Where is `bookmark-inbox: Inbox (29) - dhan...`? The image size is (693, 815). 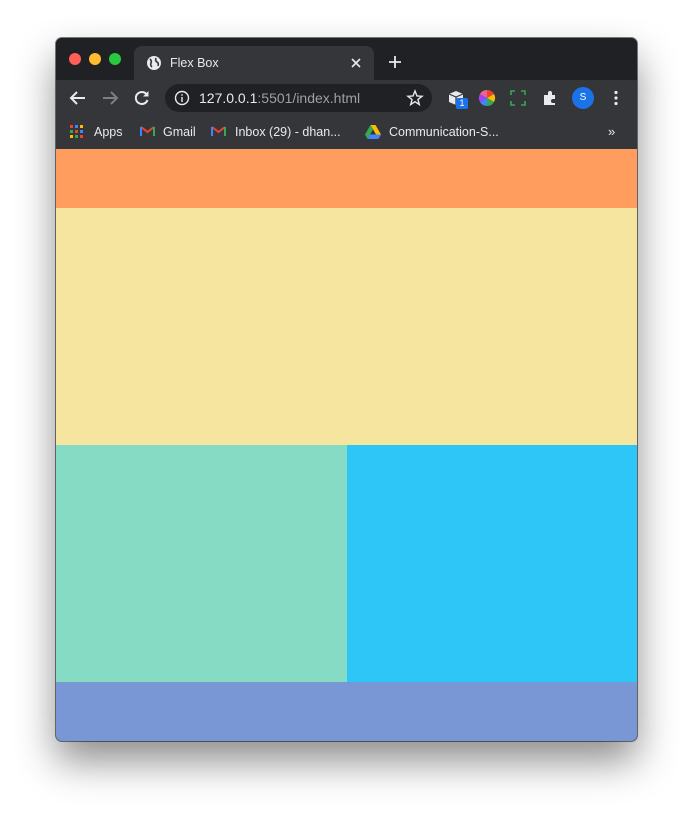 bookmark-inbox: Inbox (29) - dhan... is located at coordinates (281, 132).